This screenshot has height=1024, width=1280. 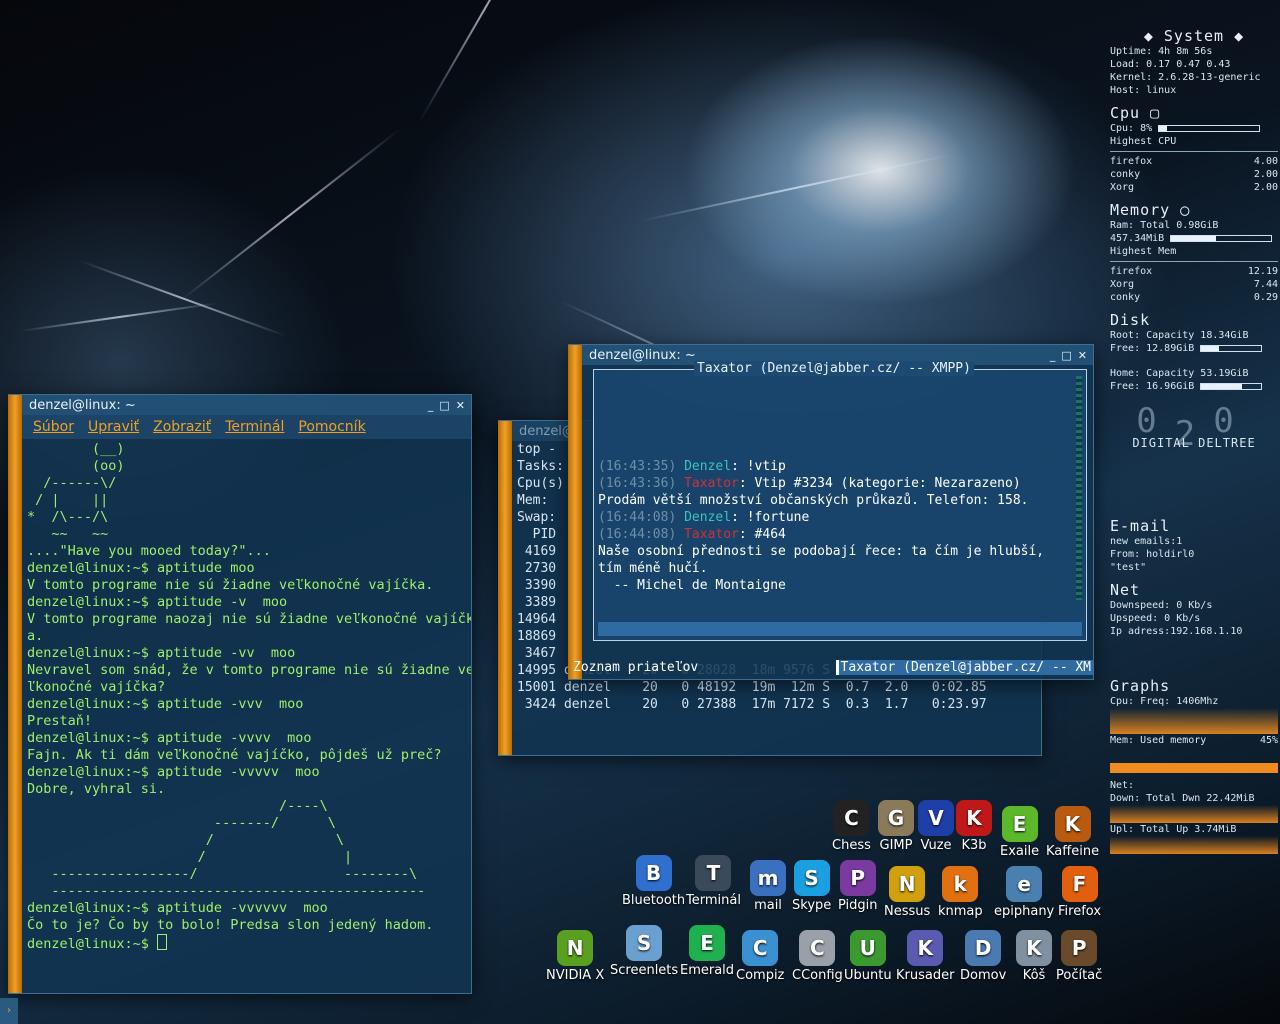 I want to click on desktop-icon-label: mail, so click(x=768, y=905).